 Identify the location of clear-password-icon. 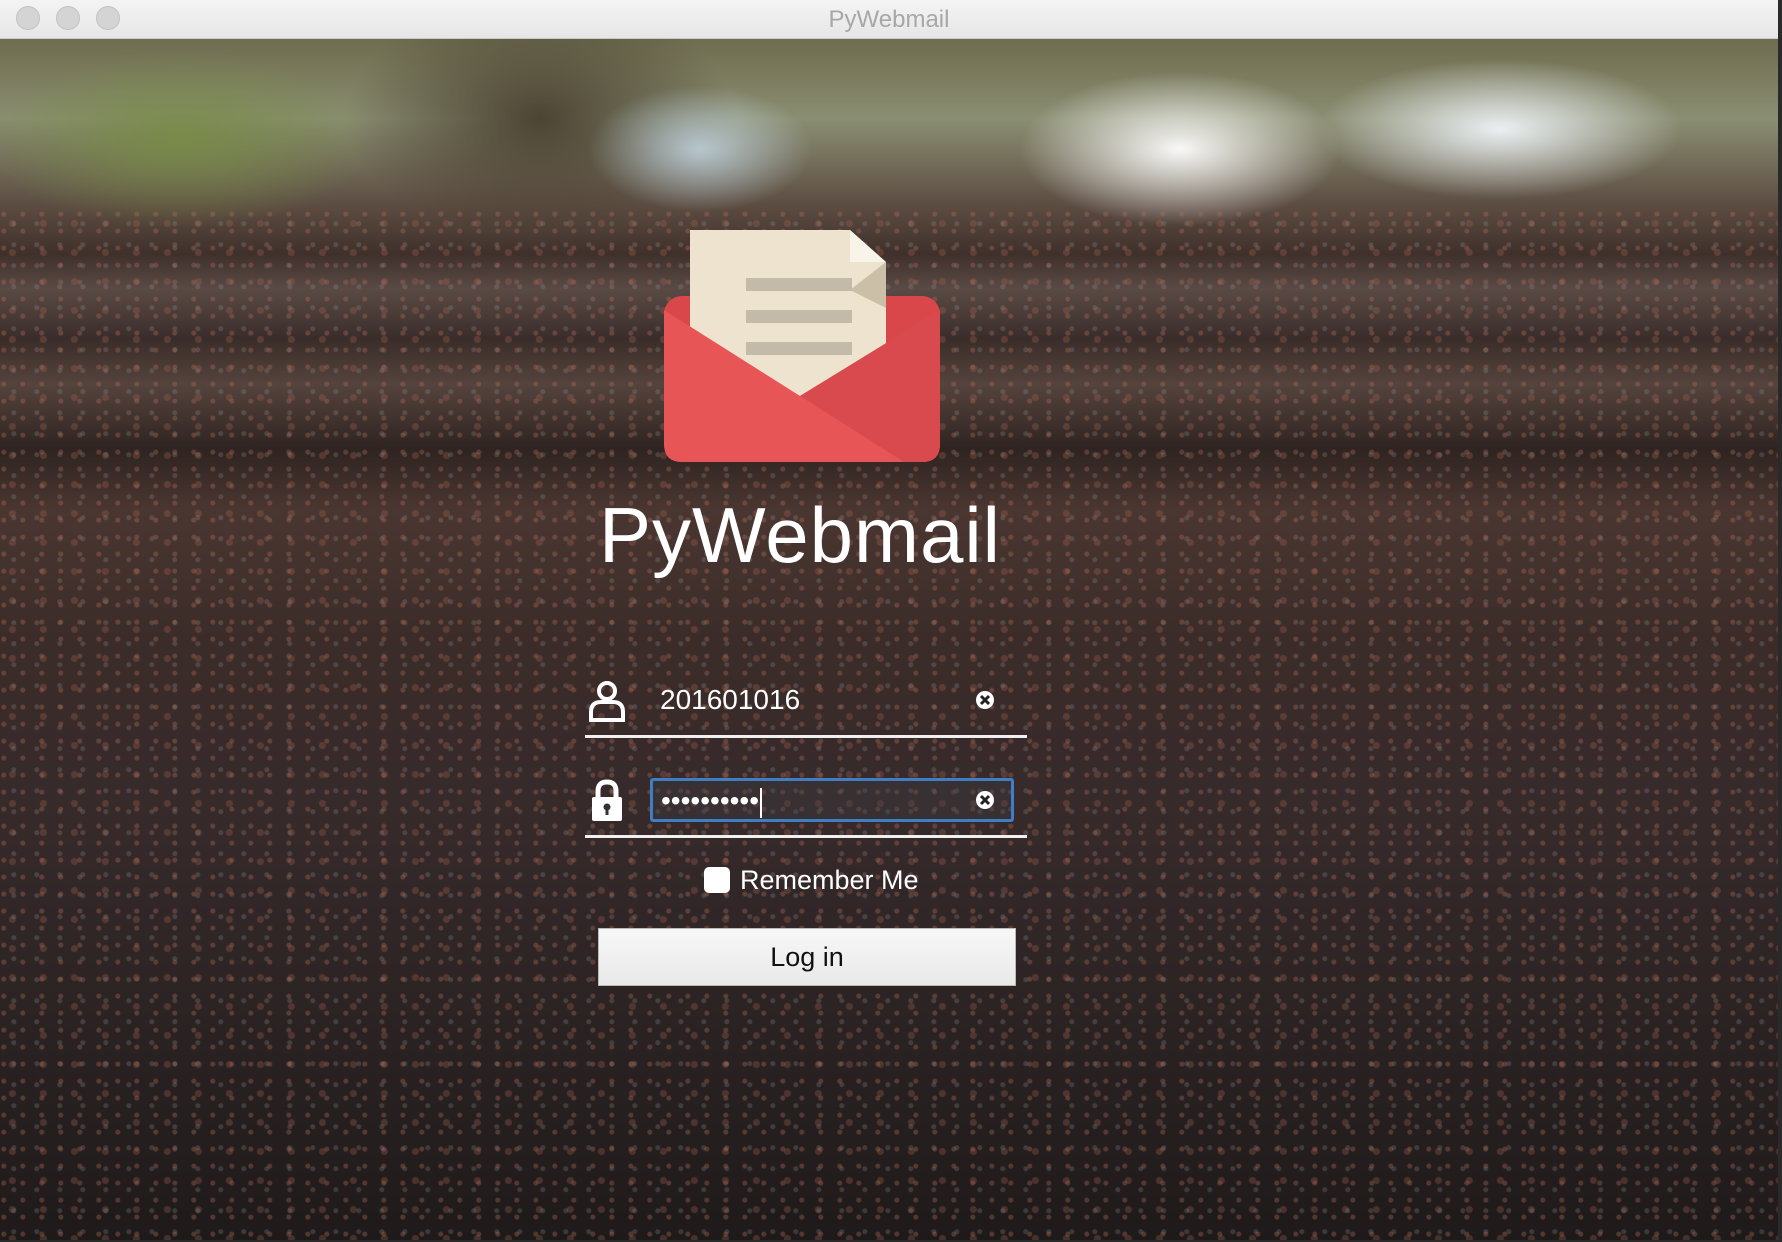
(985, 800).